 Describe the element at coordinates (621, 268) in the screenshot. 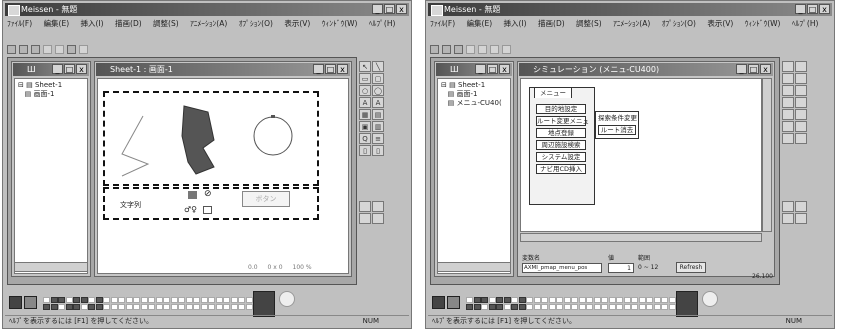

I see `value-spinner: 1` at that location.